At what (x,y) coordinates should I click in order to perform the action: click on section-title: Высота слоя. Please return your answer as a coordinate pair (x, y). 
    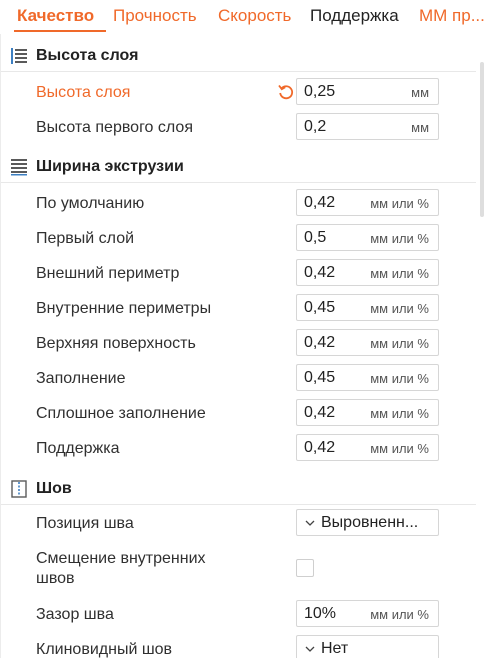
    Looking at the image, I should click on (87, 55).